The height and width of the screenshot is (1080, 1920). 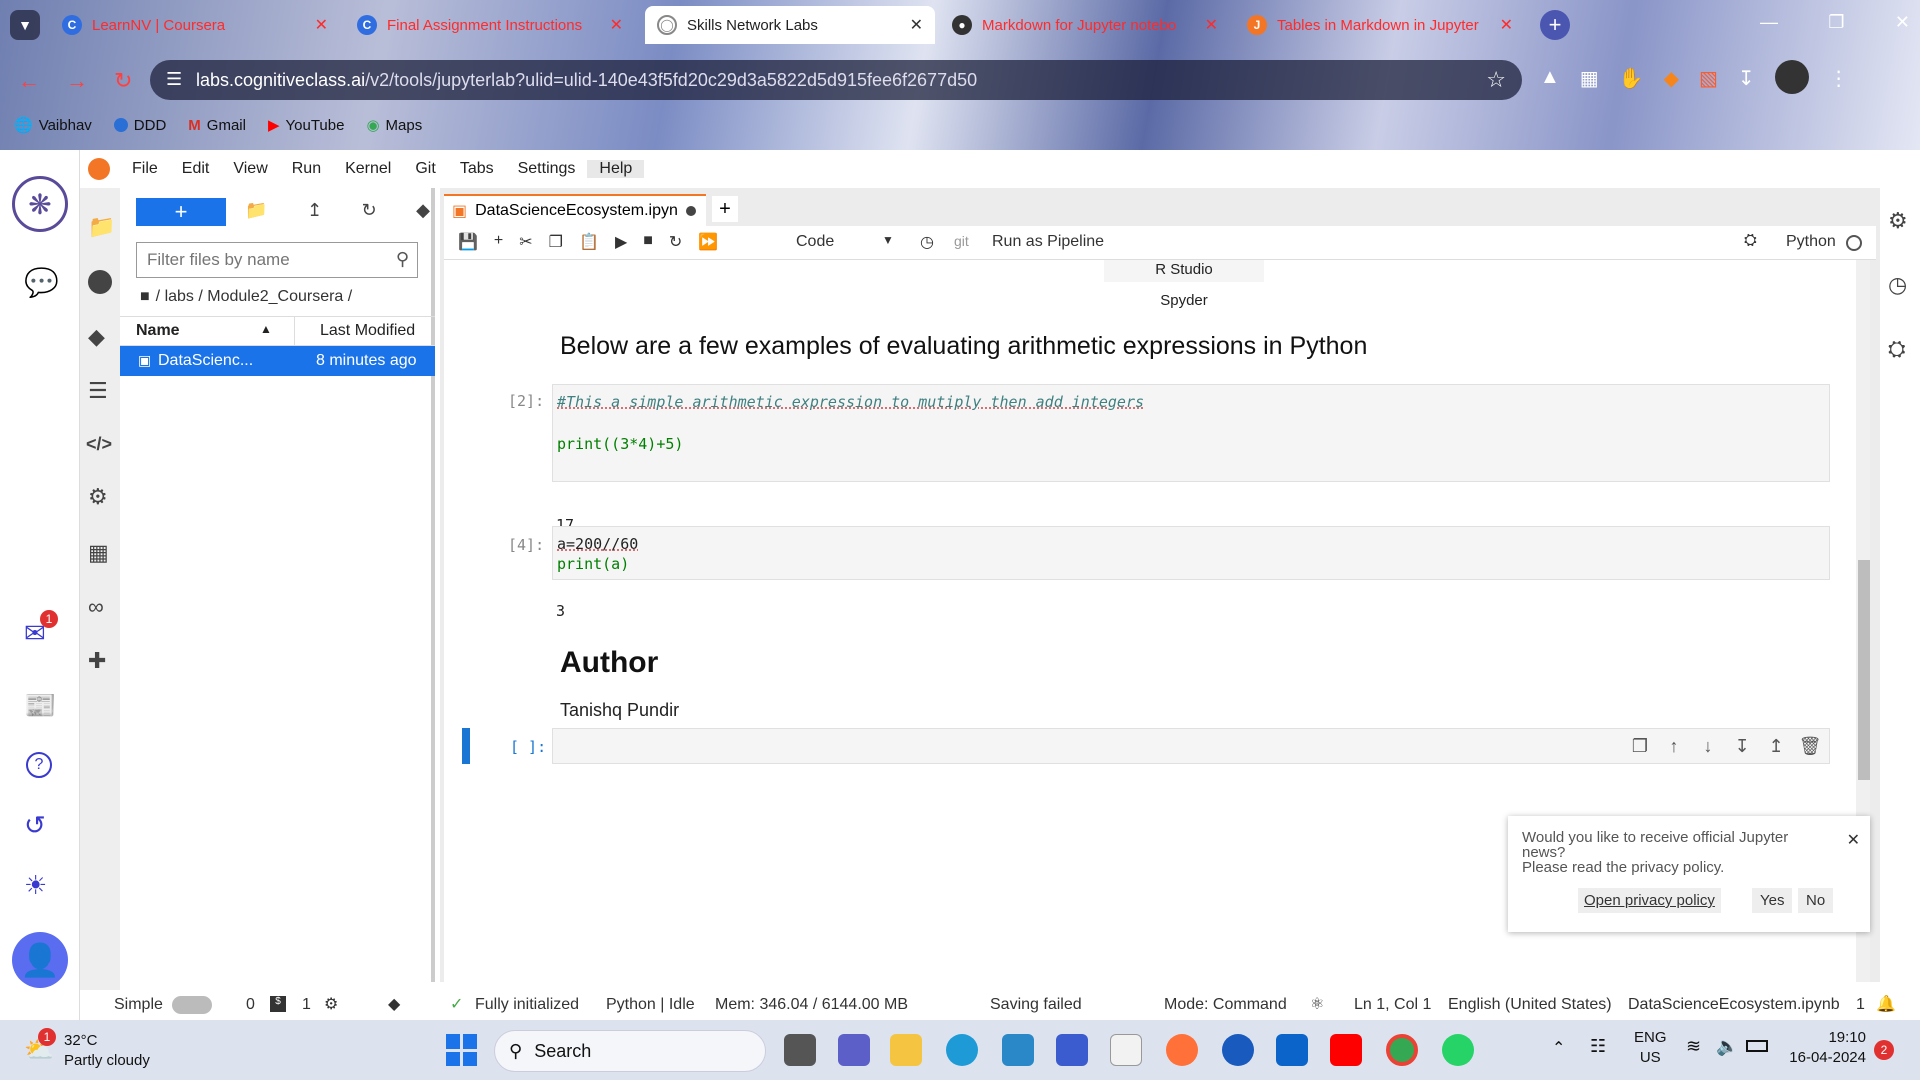 What do you see at coordinates (1292, 1050) in the screenshot?
I see `mail-icon` at bounding box center [1292, 1050].